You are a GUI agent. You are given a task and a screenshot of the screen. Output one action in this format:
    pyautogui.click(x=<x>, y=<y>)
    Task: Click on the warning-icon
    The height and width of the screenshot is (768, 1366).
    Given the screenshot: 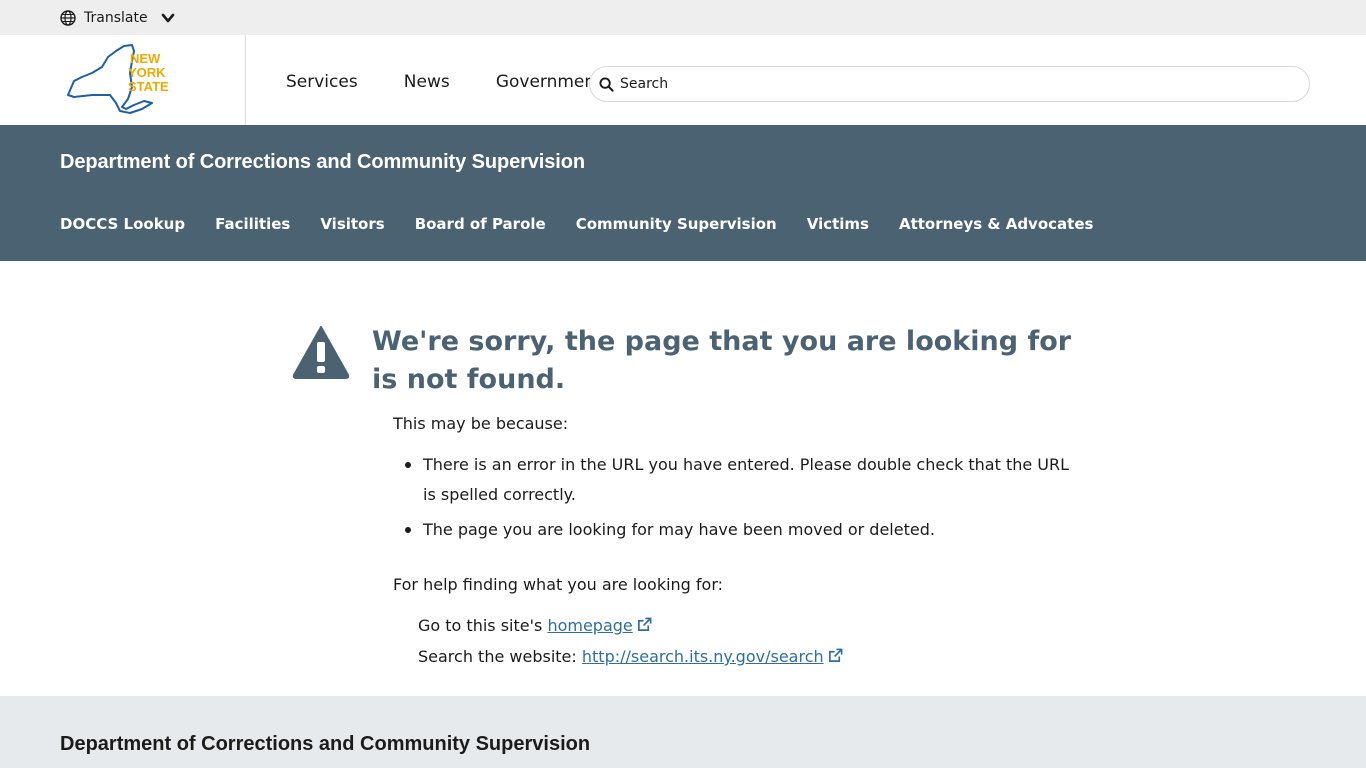 What is the action you would take?
    pyautogui.click(x=321, y=352)
    